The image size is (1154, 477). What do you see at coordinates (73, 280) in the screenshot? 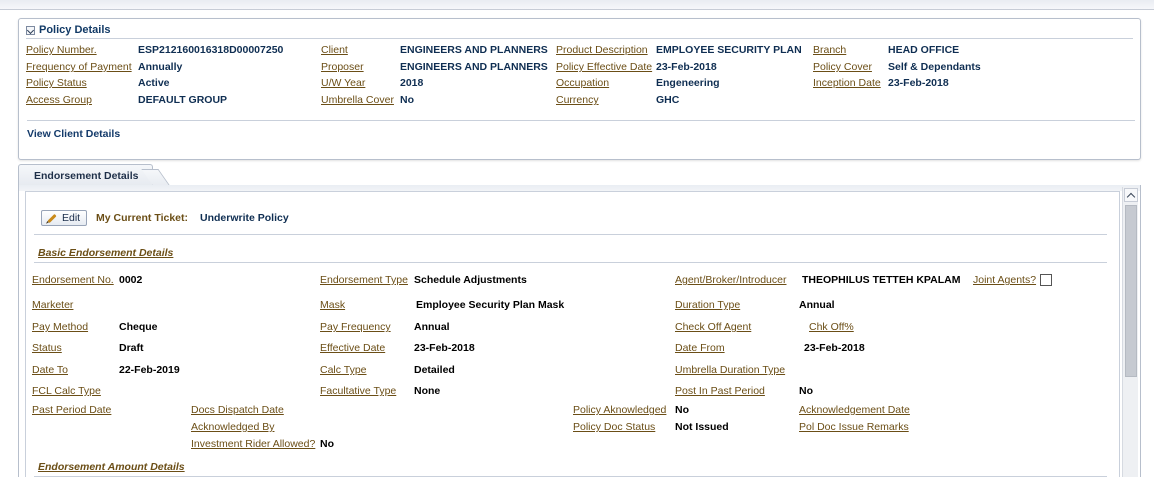
I see `endorsement-no-label: Endorsement No.` at bounding box center [73, 280].